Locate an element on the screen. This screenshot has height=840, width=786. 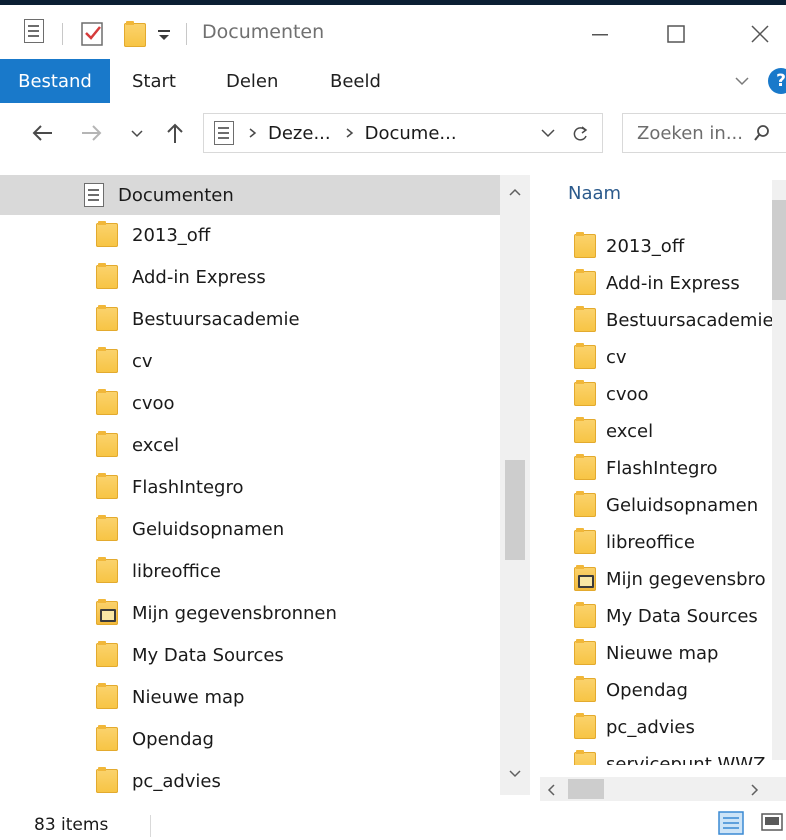
nav-item-label: Mijn gegevensbronnen is located at coordinates (234, 613).